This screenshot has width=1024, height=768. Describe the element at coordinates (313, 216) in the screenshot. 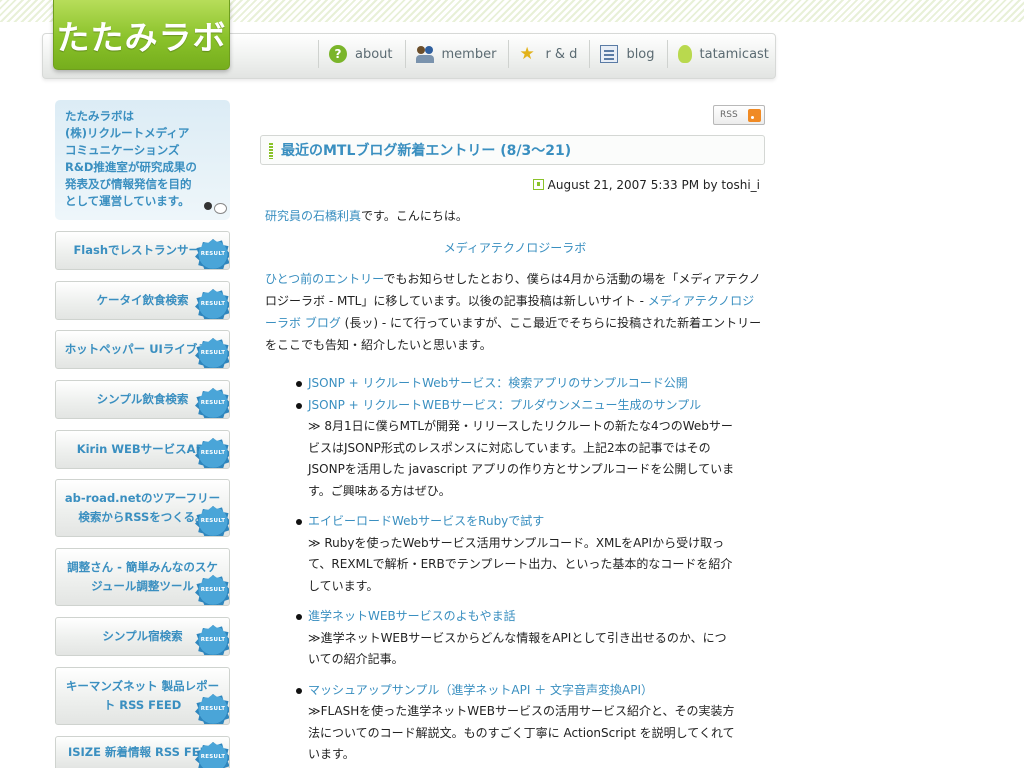

I see `researcher-link: 研究員の石橋利真` at that location.